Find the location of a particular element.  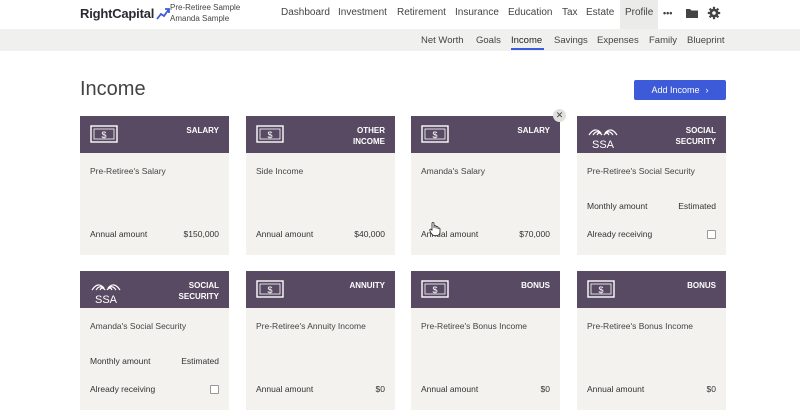

page-title: Income is located at coordinates (113, 89).